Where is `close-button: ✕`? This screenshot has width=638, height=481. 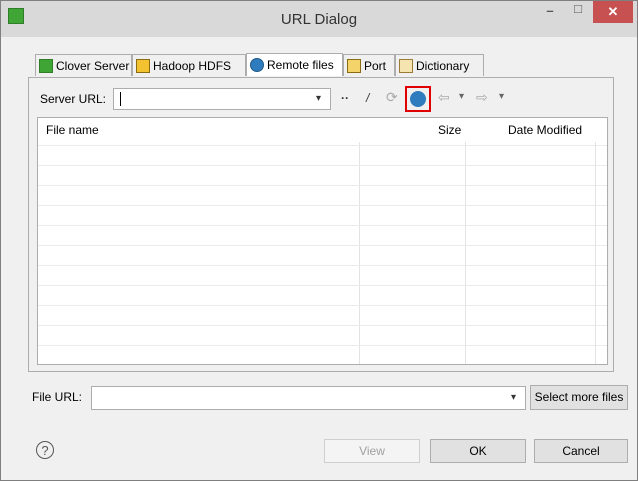
close-button: ✕ is located at coordinates (613, 12).